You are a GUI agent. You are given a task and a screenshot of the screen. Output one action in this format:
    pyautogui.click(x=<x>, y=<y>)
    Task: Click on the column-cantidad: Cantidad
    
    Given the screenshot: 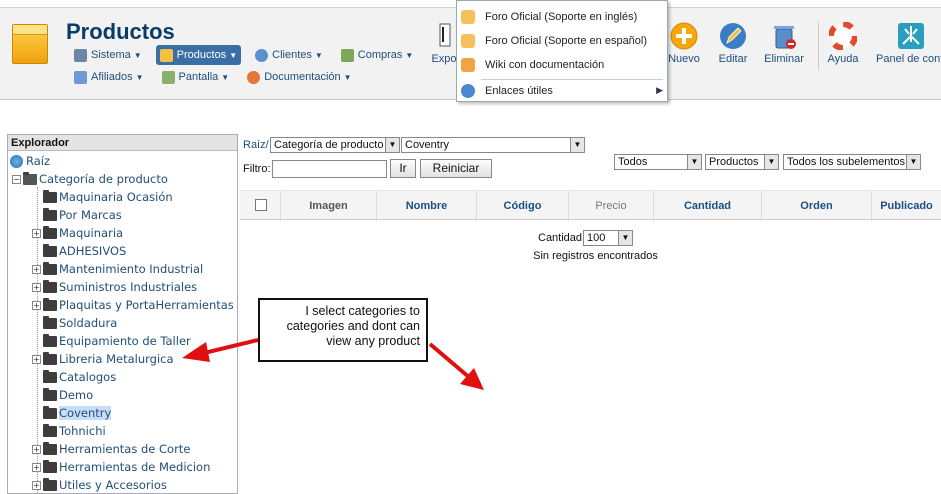 What is the action you would take?
    pyautogui.click(x=708, y=206)
    